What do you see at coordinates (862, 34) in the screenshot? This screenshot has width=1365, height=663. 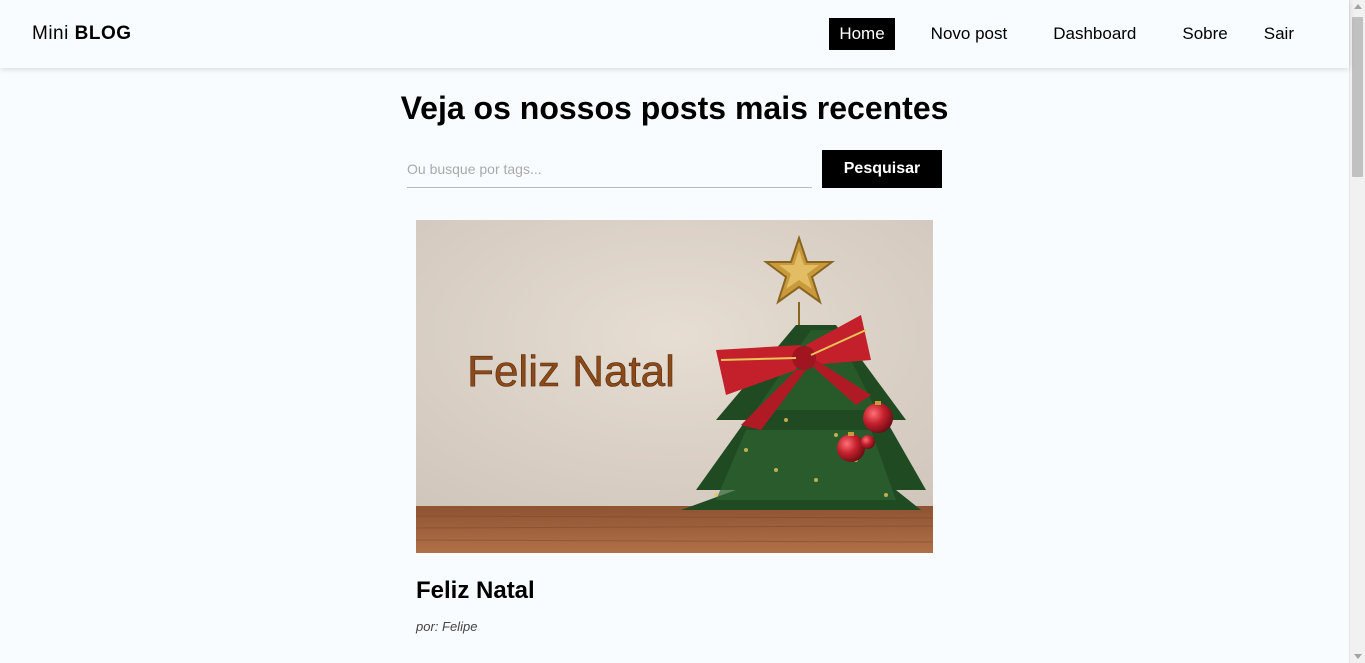 I see `nav-link-home: Home` at bounding box center [862, 34].